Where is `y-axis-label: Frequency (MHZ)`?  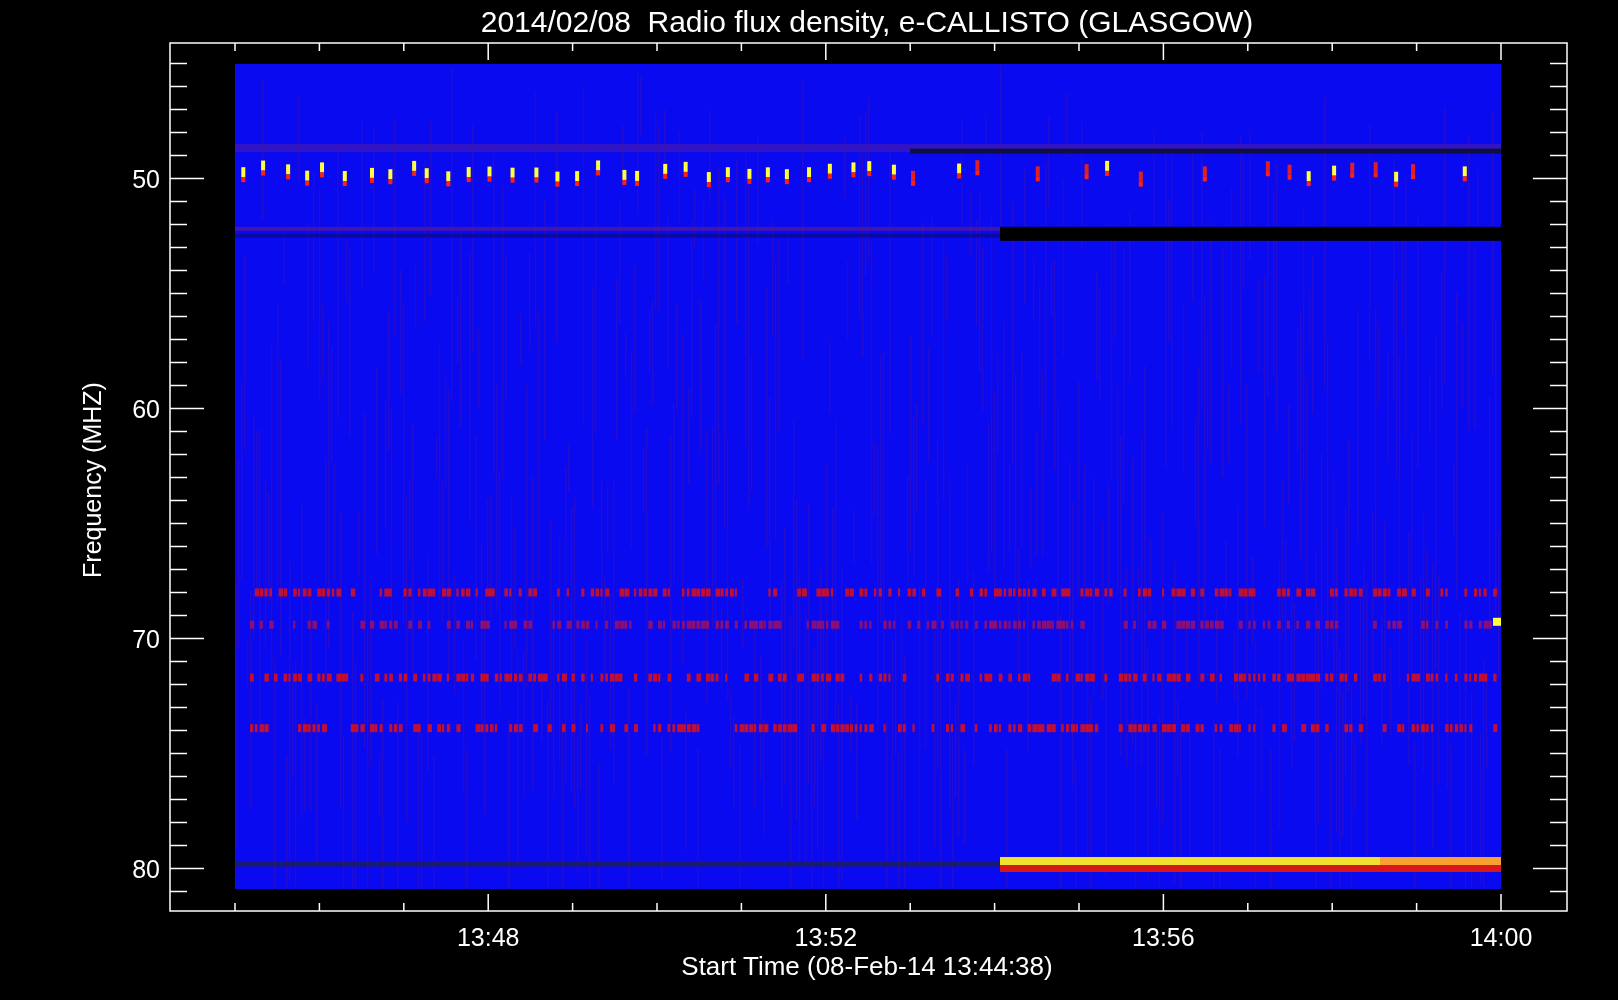
y-axis-label: Frequency (MHZ) is located at coordinates (92, 480).